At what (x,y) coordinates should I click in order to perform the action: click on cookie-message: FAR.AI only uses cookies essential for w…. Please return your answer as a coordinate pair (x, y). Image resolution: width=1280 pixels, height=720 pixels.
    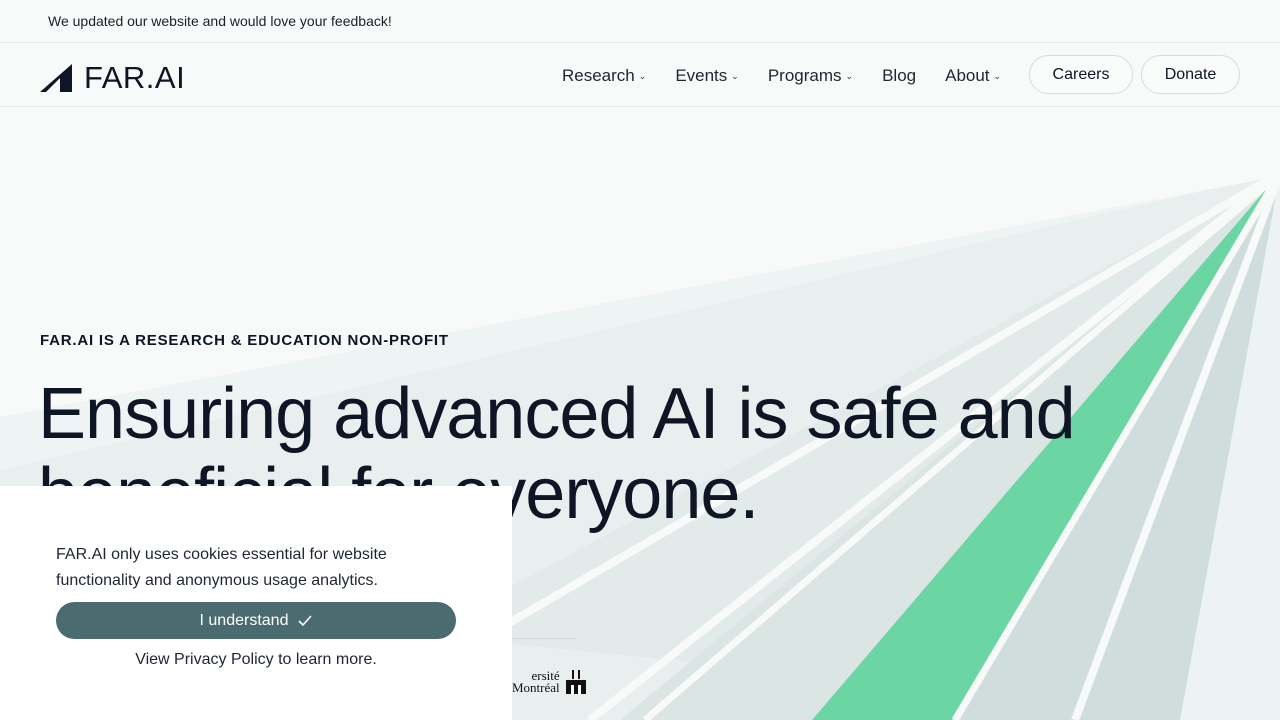
    Looking at the image, I should click on (221, 567).